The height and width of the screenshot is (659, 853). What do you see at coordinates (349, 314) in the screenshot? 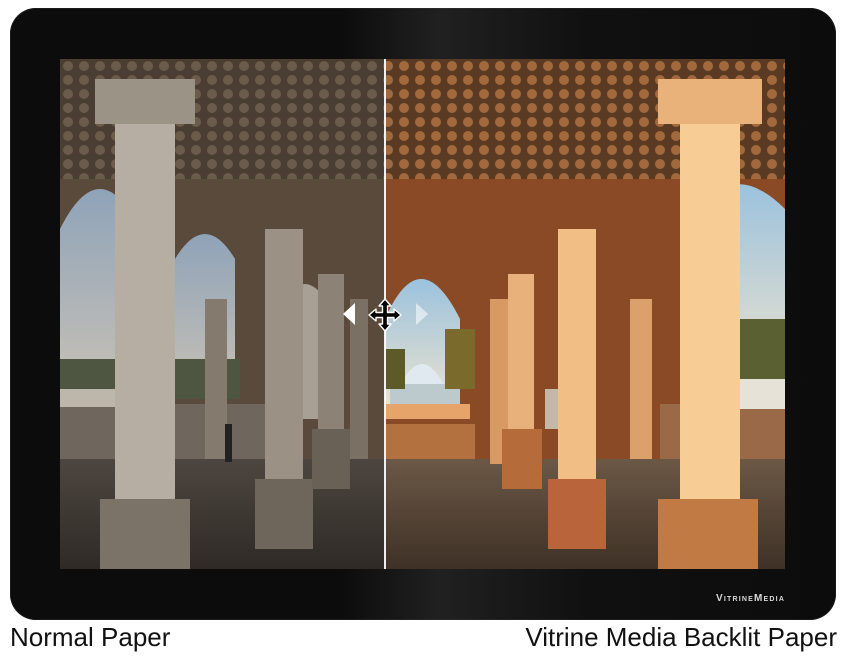
I see `triangle-left-icon` at bounding box center [349, 314].